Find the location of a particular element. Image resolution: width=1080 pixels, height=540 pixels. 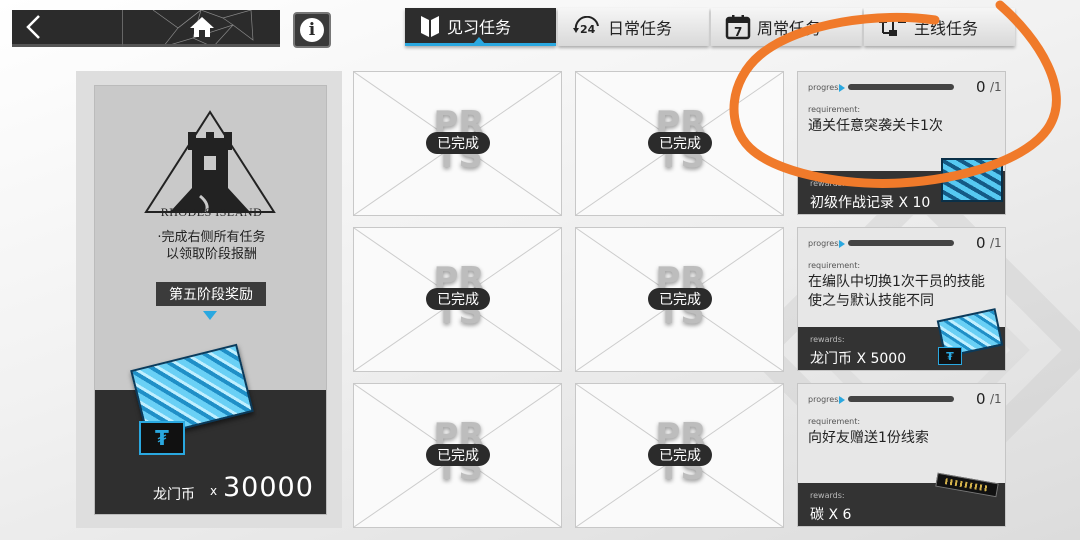

requirement-text: 在编队中切换1次干员的技能使之与默认技能不同 is located at coordinates (896, 291).